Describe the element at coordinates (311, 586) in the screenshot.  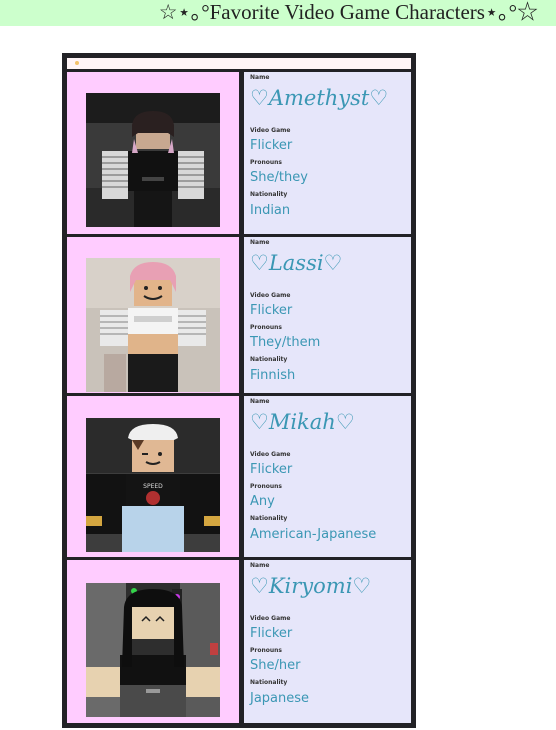
I see `character-name: ♡Kiryomi♡` at that location.